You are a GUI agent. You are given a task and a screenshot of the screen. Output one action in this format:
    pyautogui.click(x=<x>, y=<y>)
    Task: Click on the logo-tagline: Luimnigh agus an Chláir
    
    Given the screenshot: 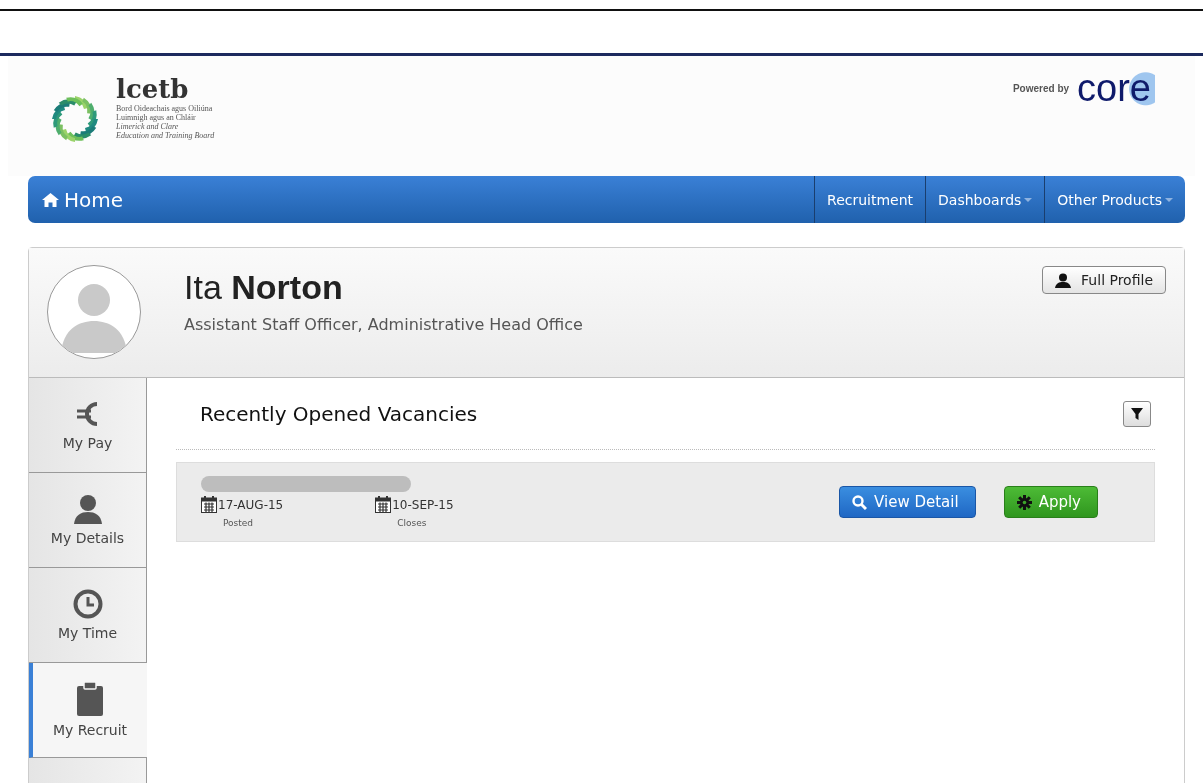 What is the action you would take?
    pyautogui.click(x=156, y=117)
    